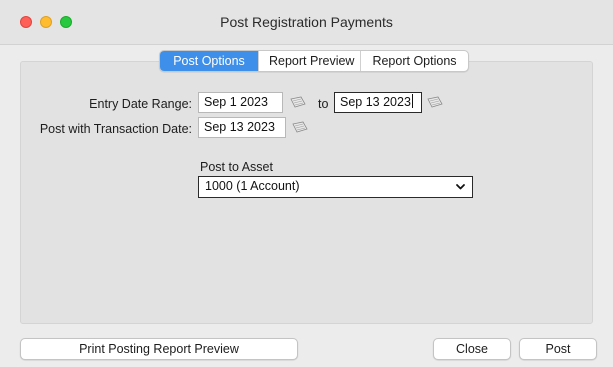 This screenshot has width=613, height=367. What do you see at coordinates (236, 167) in the screenshot?
I see `post-to-asset-label: Post to Asset` at bounding box center [236, 167].